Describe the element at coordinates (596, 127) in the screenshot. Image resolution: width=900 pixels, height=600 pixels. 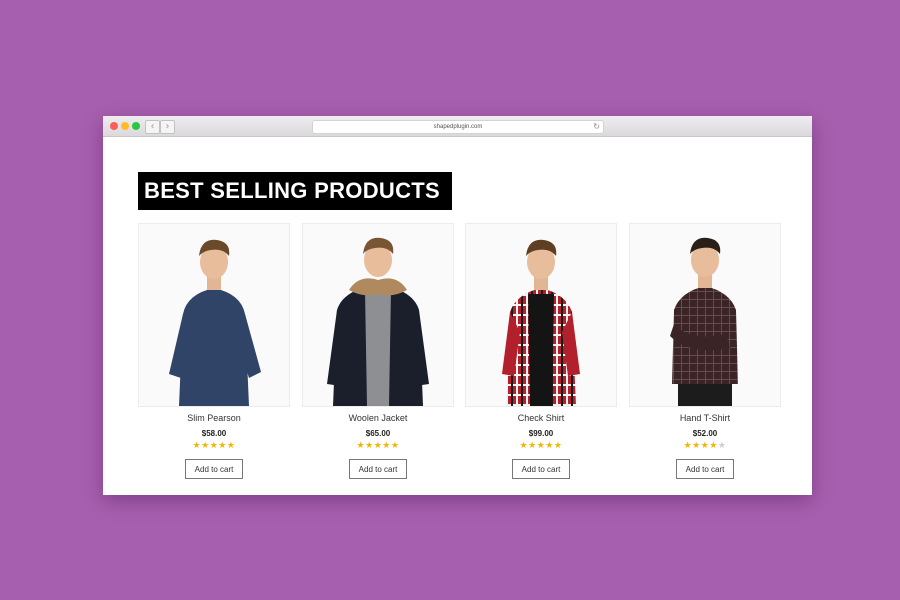
I see `reload-icon: ↻` at that location.